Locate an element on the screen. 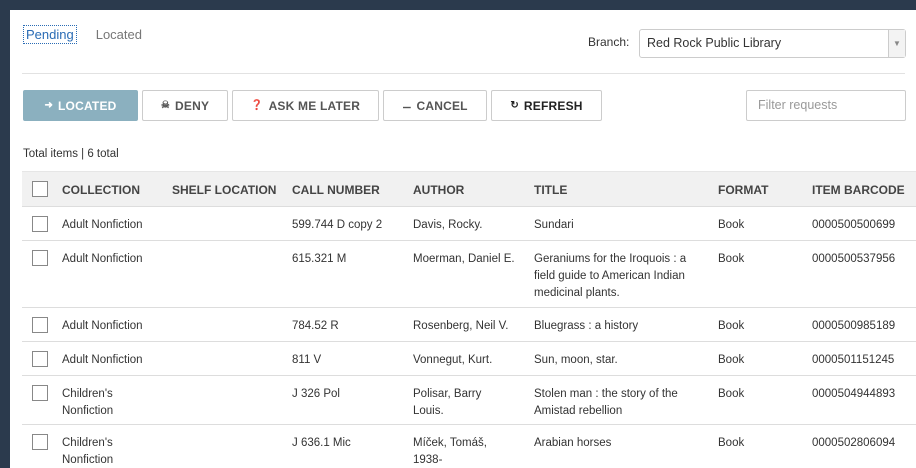 Image resolution: width=916 pixels, height=468 pixels. cell-item-barcode: 0000502806094 is located at coordinates (854, 443).